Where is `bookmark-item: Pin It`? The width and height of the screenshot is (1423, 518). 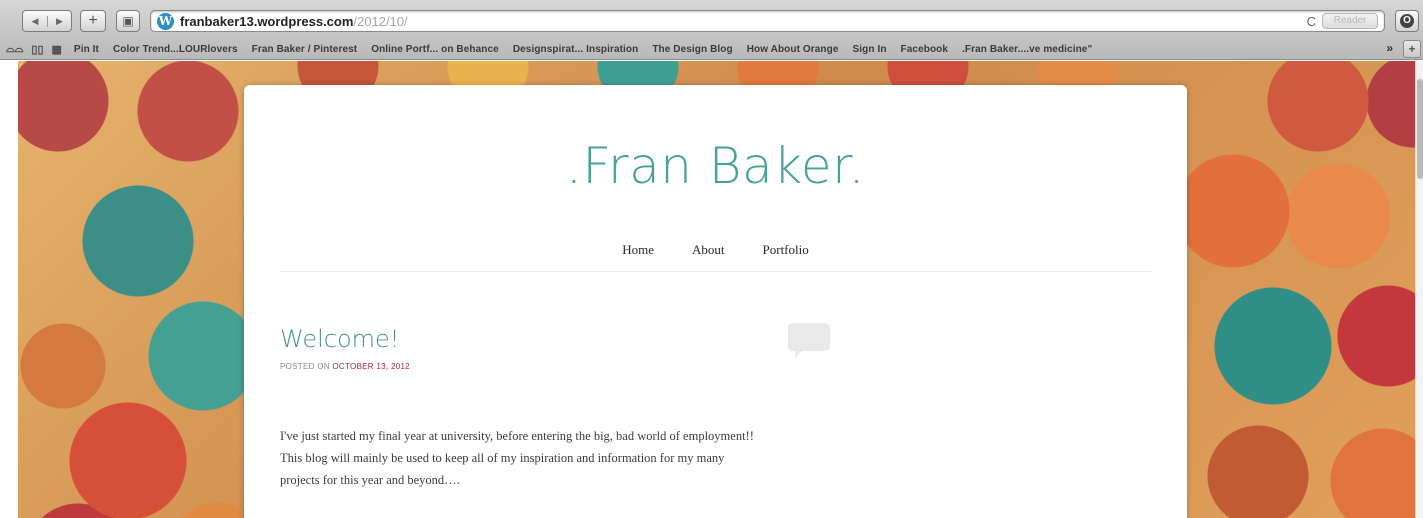
bookmark-item: Pin It is located at coordinates (86, 49).